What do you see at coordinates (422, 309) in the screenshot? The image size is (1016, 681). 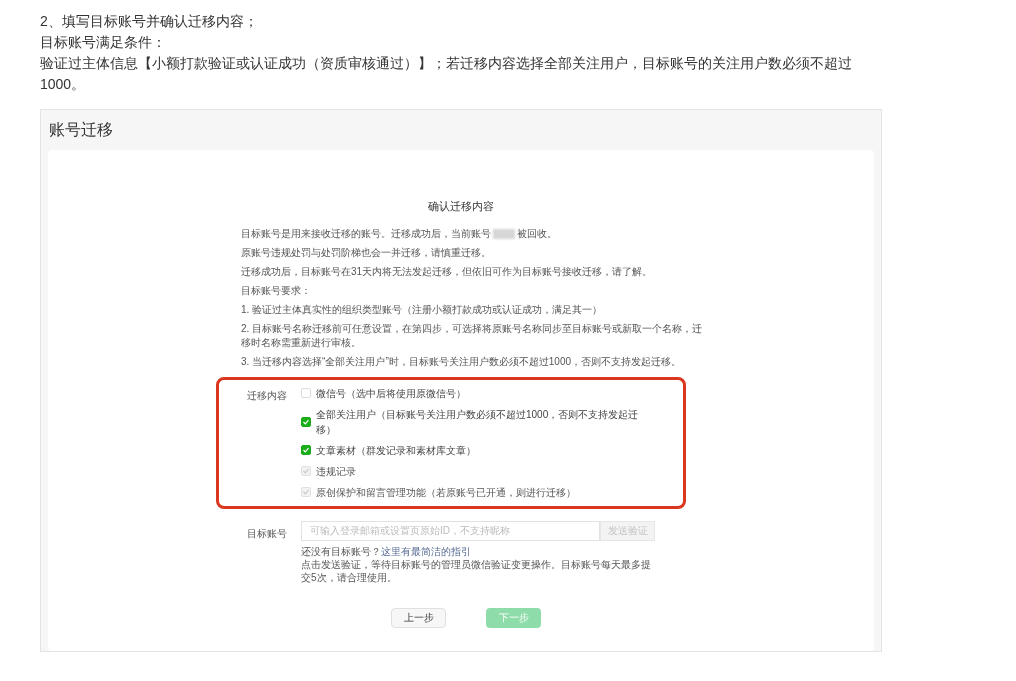 I see `requirement-text: 1. 验证过主体真实性的组织类型账号（注册小额打款成功或认证成功，满足其一）` at bounding box center [422, 309].